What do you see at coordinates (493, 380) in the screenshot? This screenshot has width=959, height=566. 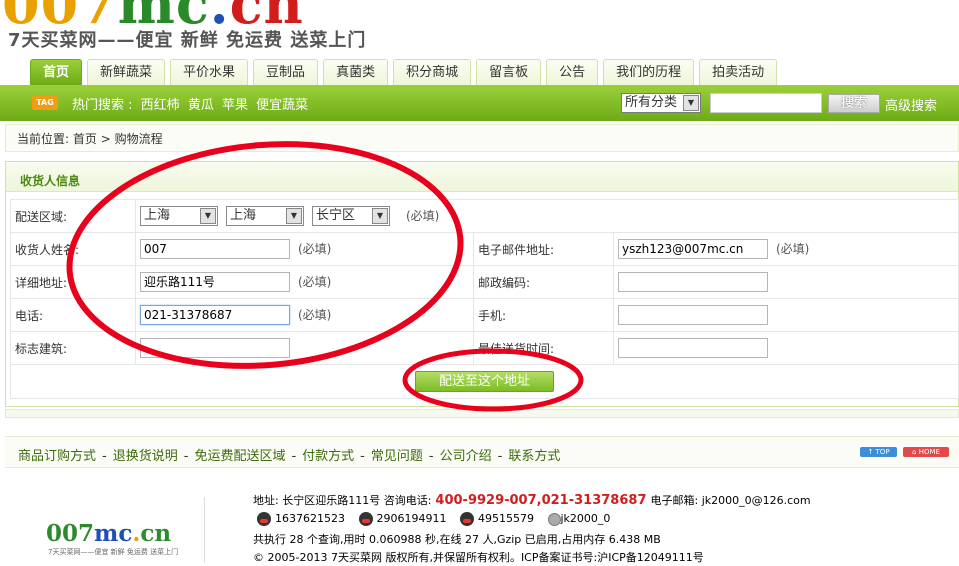 I see `annotation-ellipse-button` at bounding box center [493, 380].